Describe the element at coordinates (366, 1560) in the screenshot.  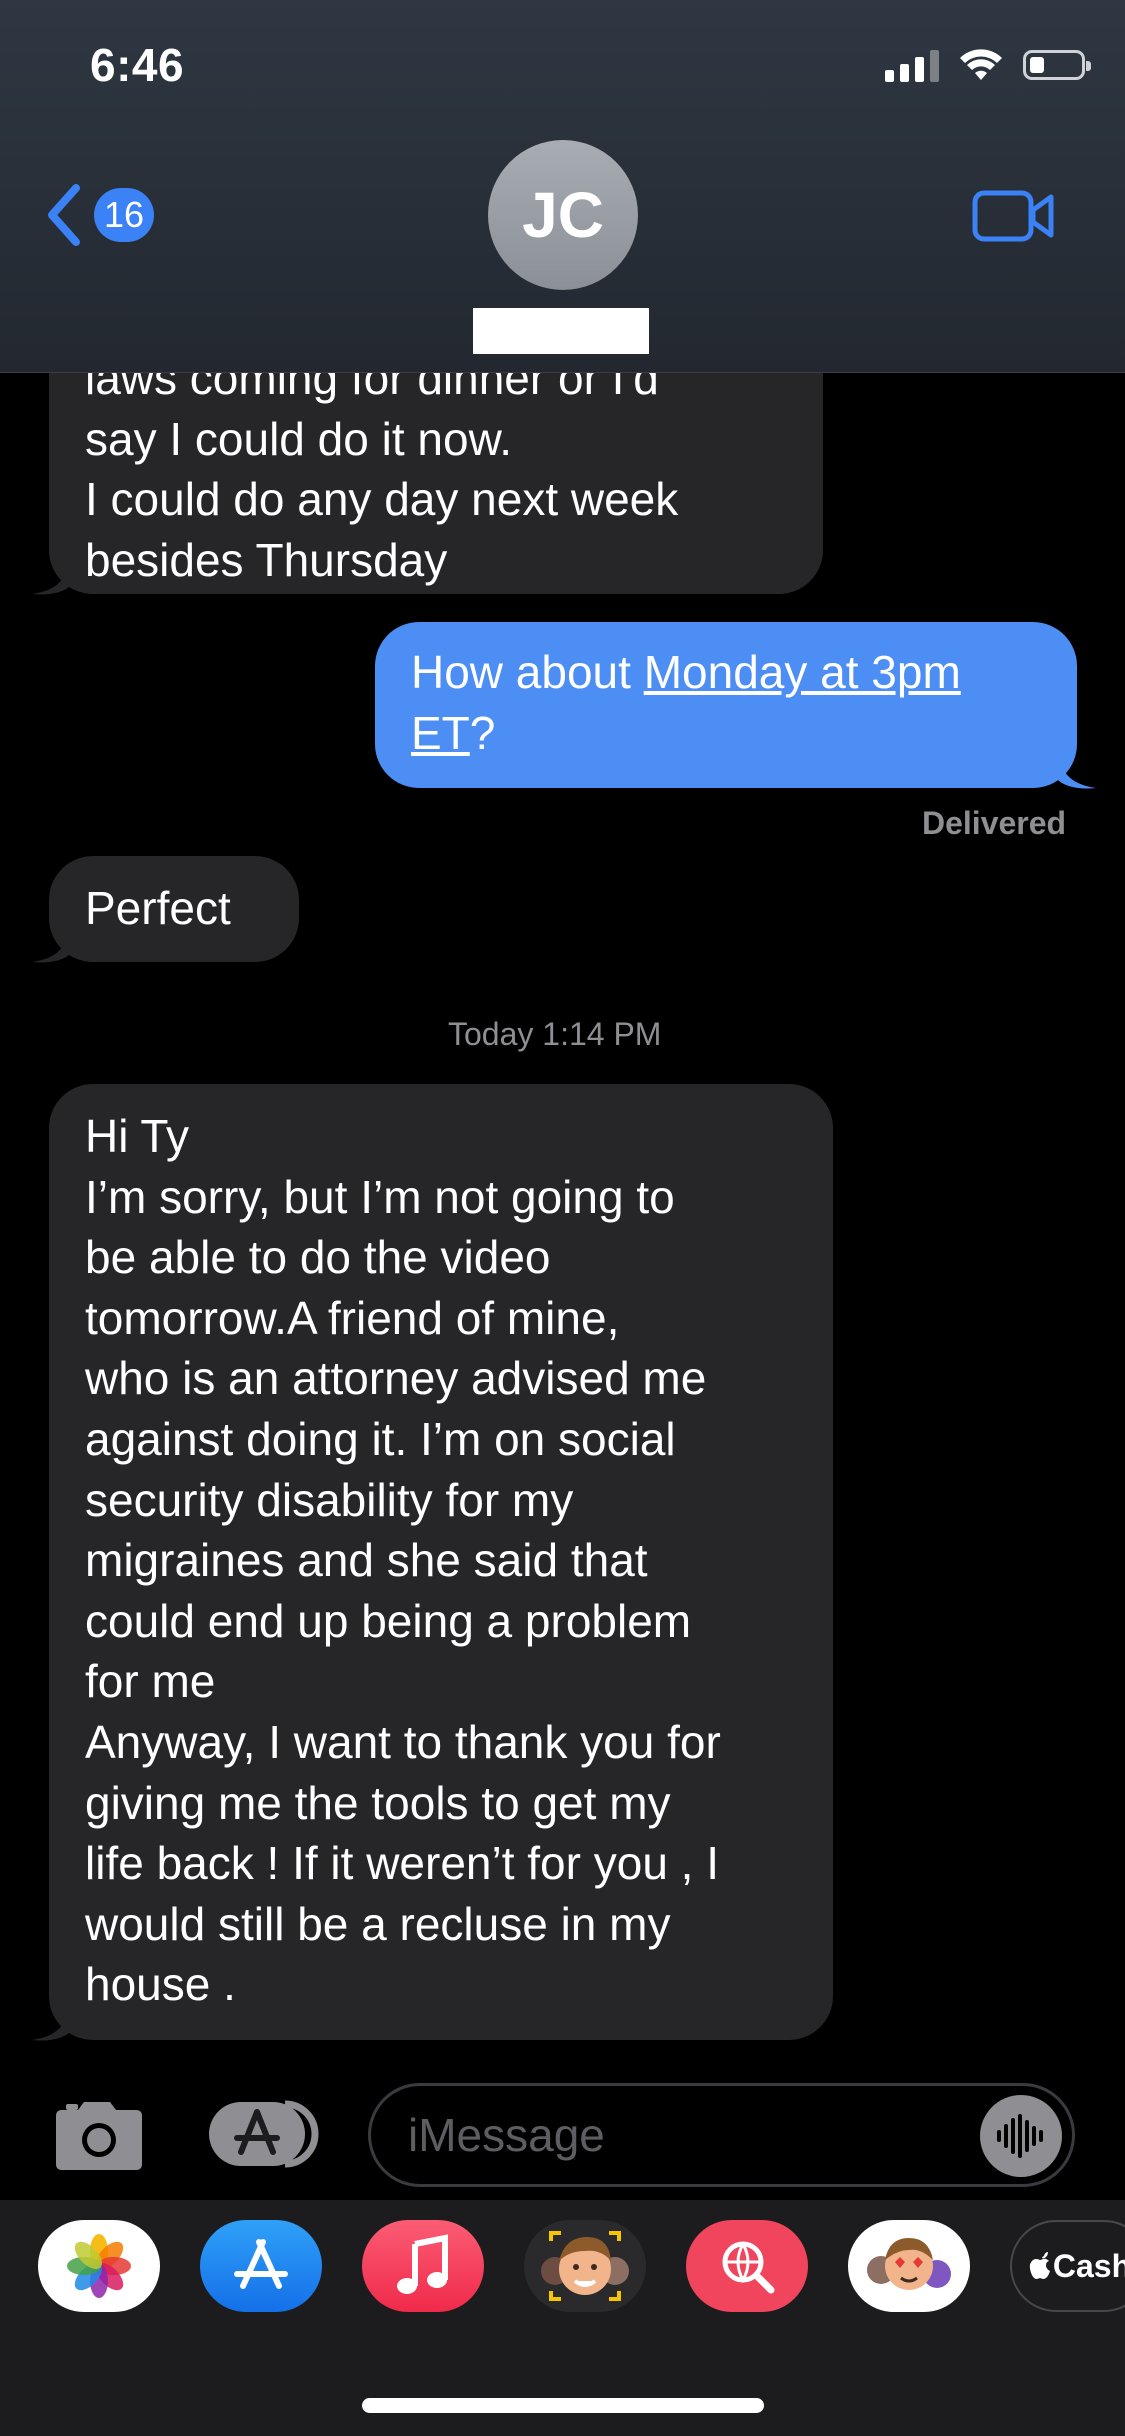
I see `message-line: migraines and she said that` at that location.